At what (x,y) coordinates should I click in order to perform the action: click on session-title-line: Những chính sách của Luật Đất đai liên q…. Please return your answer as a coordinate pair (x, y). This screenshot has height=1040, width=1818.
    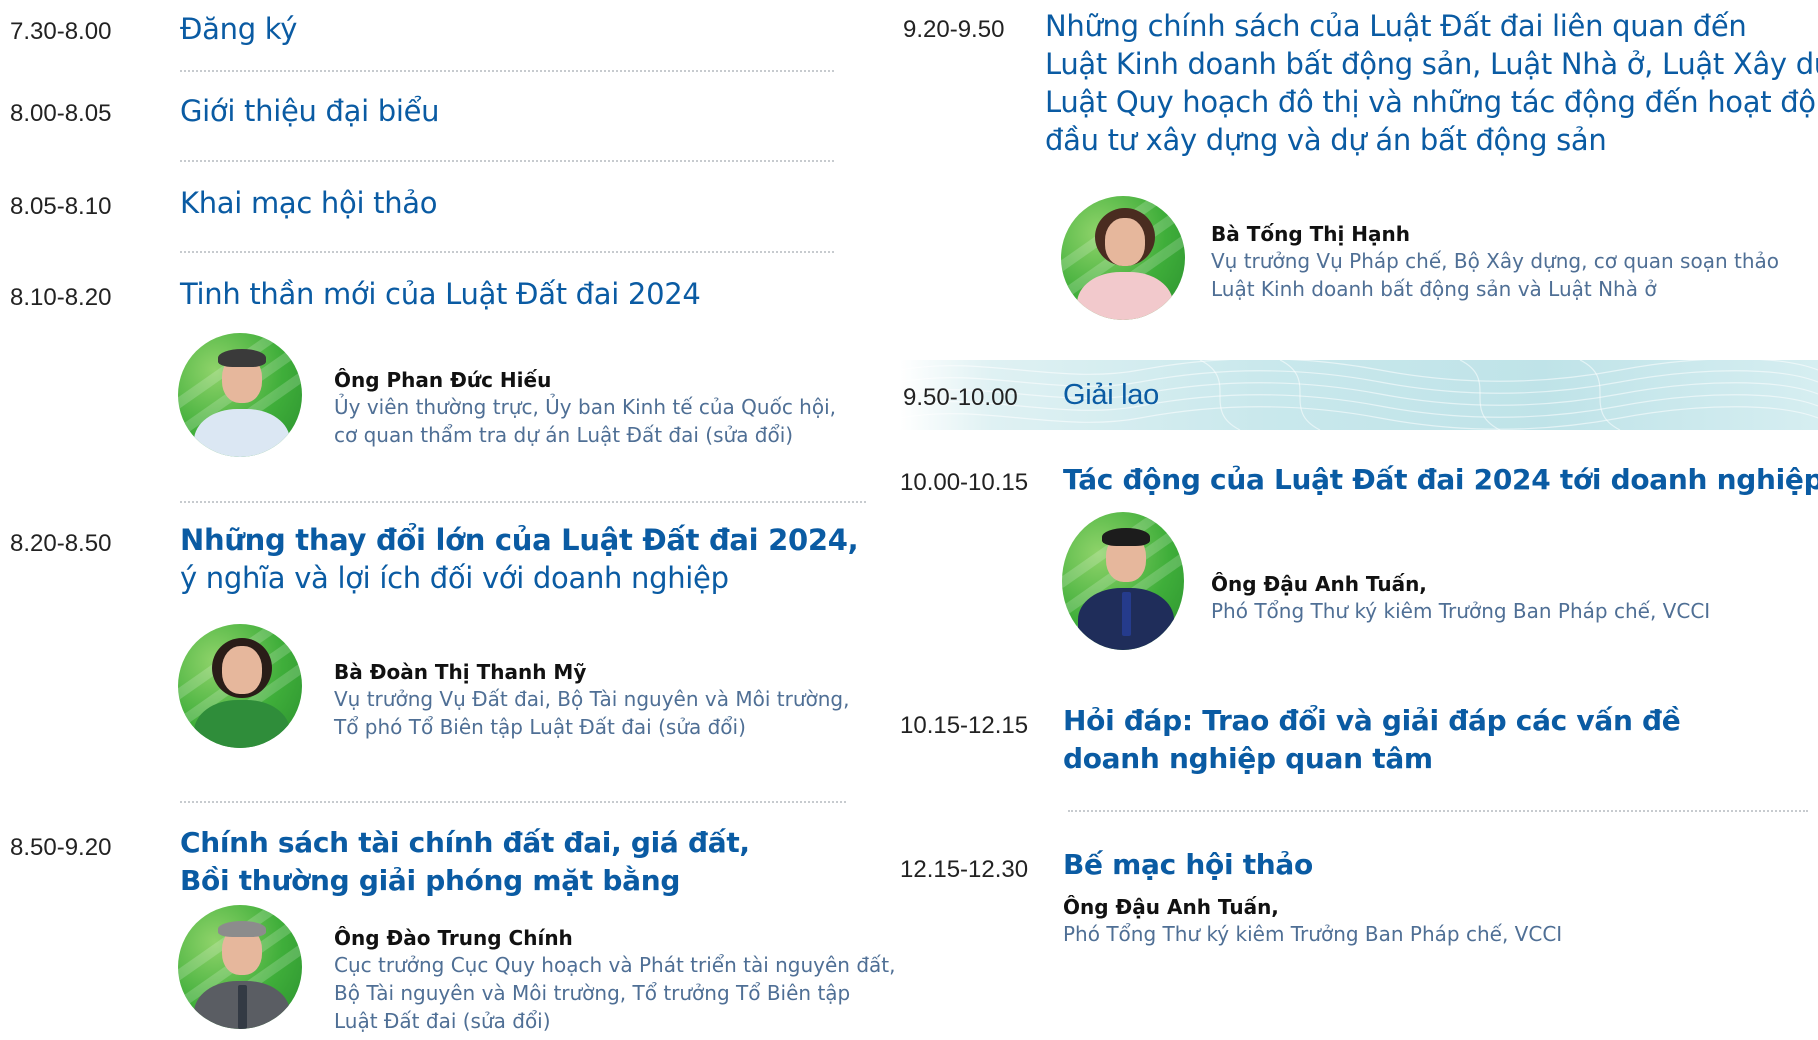
    Looking at the image, I should click on (1396, 26).